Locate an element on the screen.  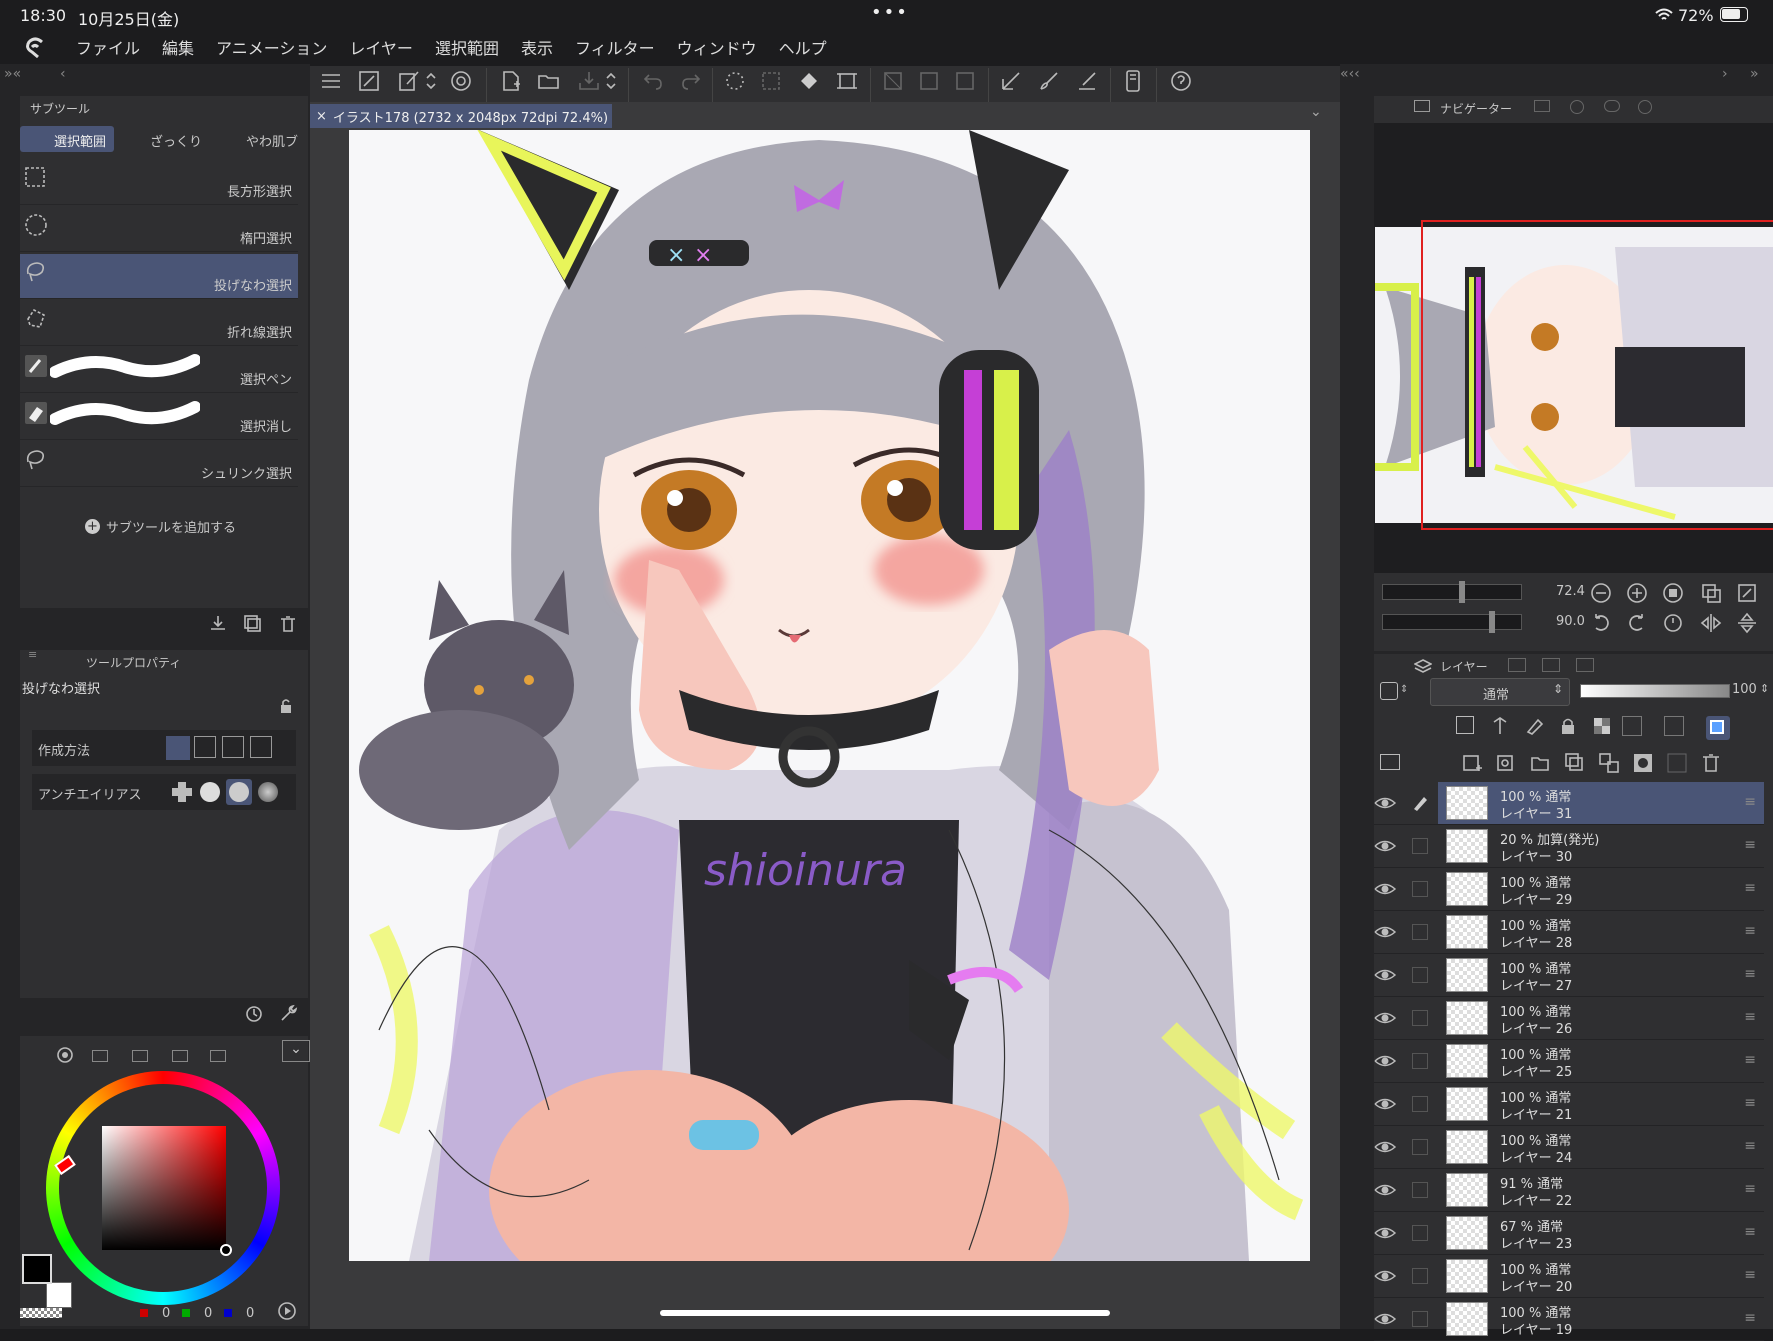
close-icon: × is located at coordinates (321, 116).